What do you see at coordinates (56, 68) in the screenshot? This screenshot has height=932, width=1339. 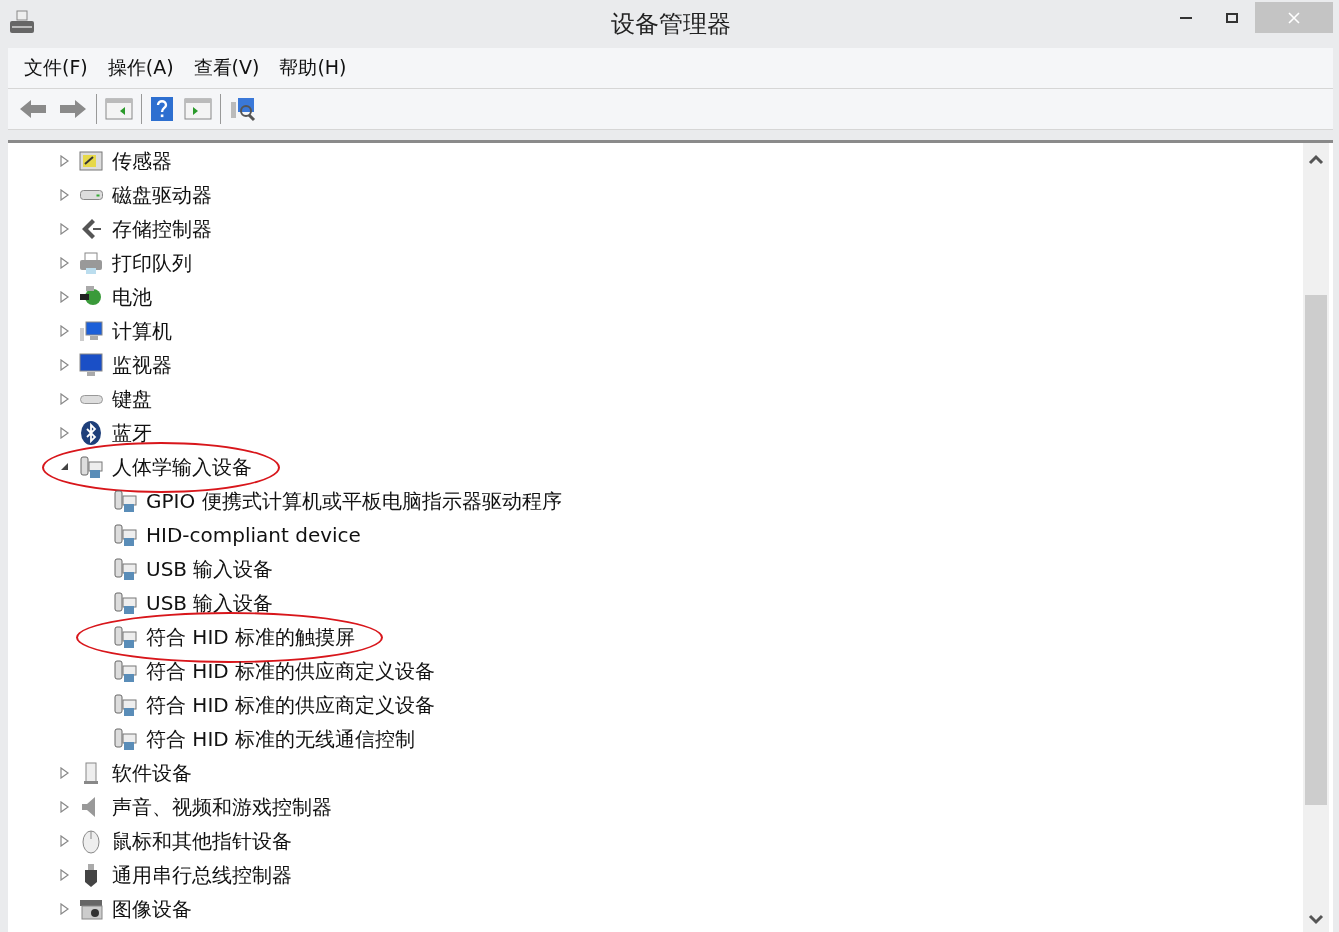 I see `menu-item: 文件(F)` at bounding box center [56, 68].